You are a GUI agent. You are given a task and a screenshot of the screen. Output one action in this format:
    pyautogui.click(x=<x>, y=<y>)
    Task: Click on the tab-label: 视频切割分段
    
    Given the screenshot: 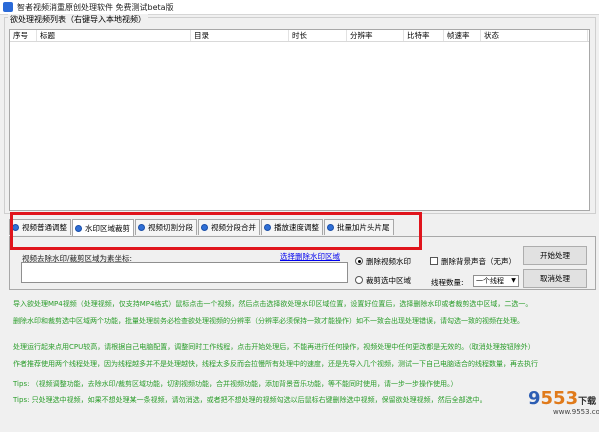 What is the action you would take?
    pyautogui.click(x=170, y=227)
    